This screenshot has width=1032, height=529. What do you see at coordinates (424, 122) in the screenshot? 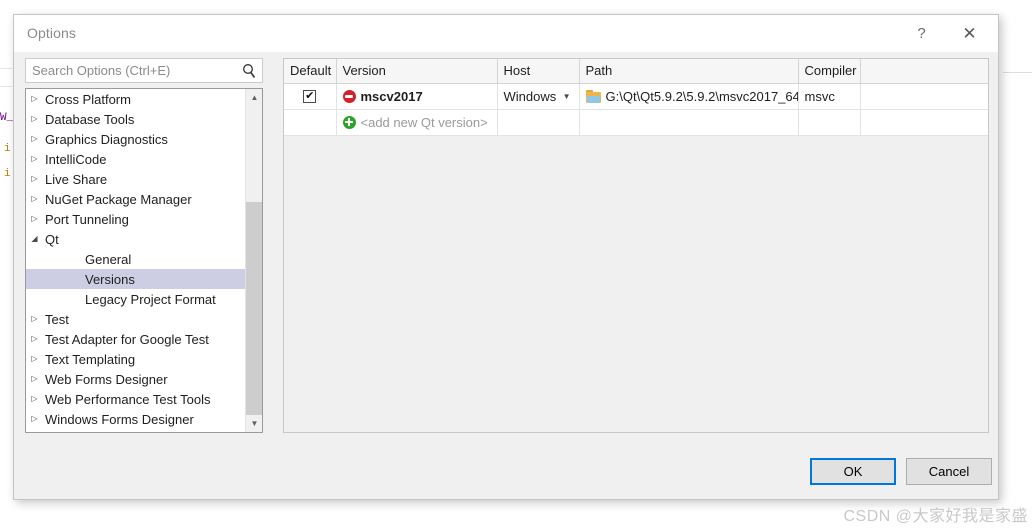
I see `version-label: <add new Qt version>` at bounding box center [424, 122].